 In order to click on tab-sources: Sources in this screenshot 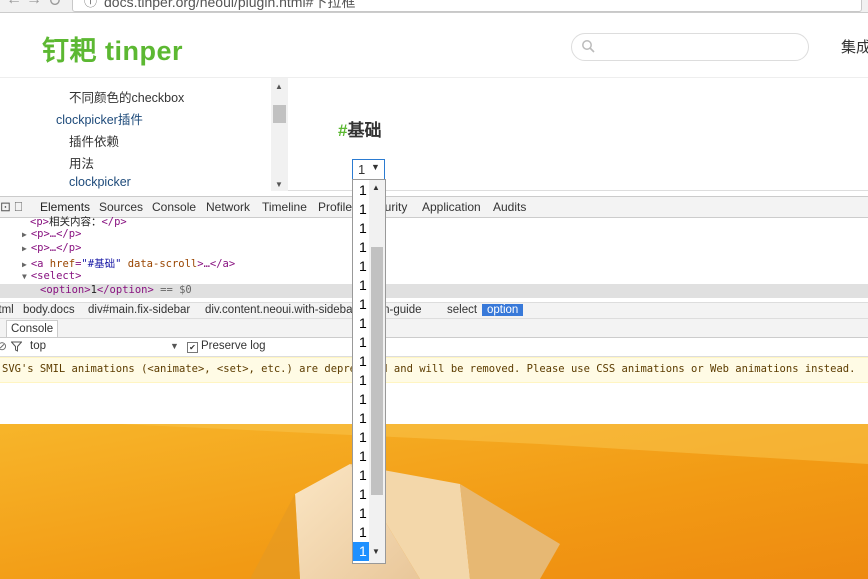, I will do `click(121, 207)`.